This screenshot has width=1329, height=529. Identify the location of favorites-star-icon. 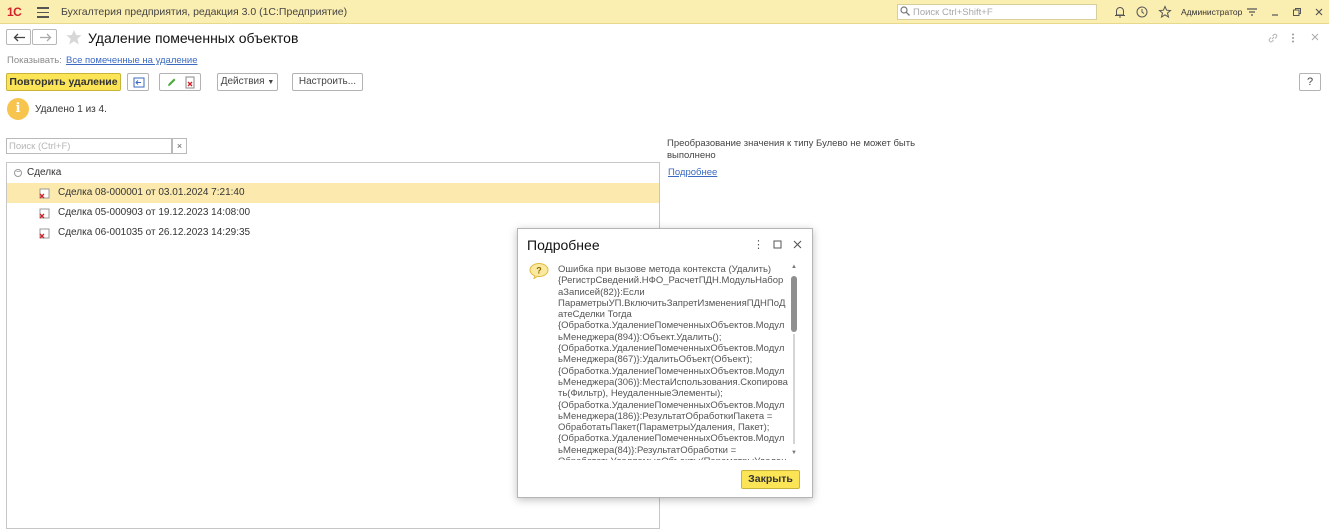
(1165, 12).